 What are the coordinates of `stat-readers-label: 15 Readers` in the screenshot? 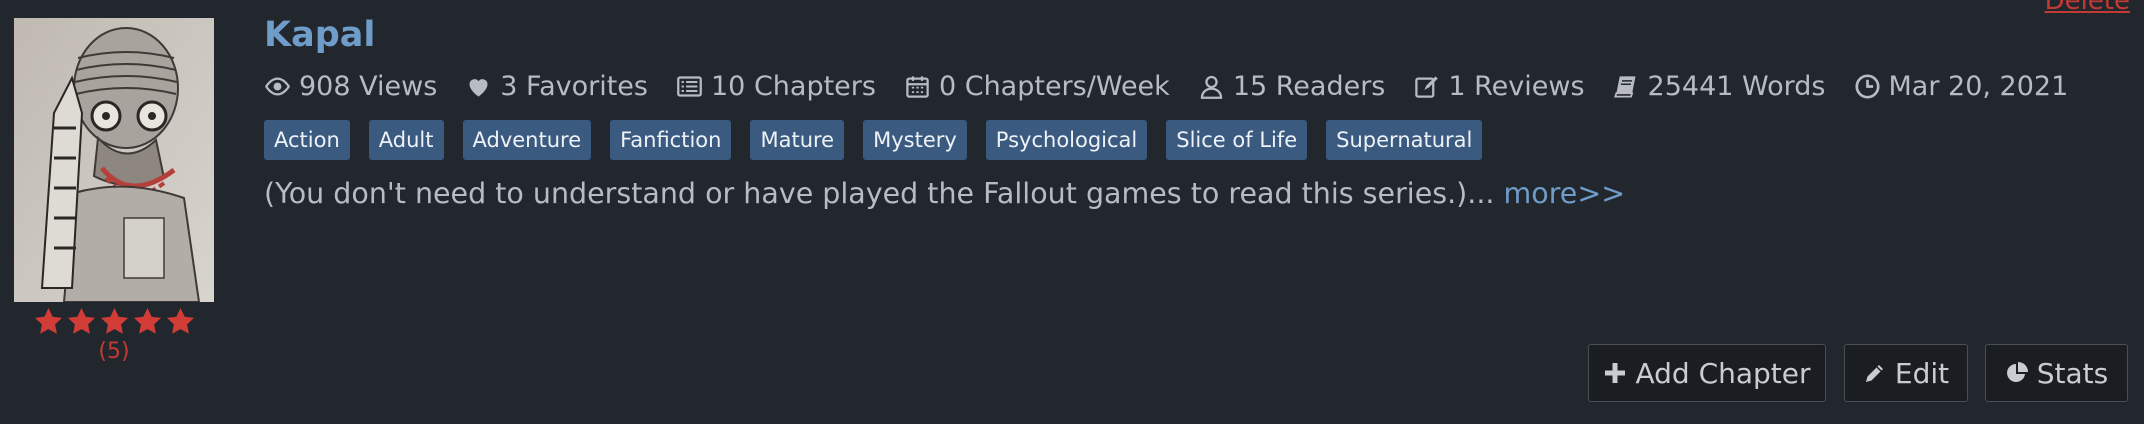 It's located at (1309, 86).